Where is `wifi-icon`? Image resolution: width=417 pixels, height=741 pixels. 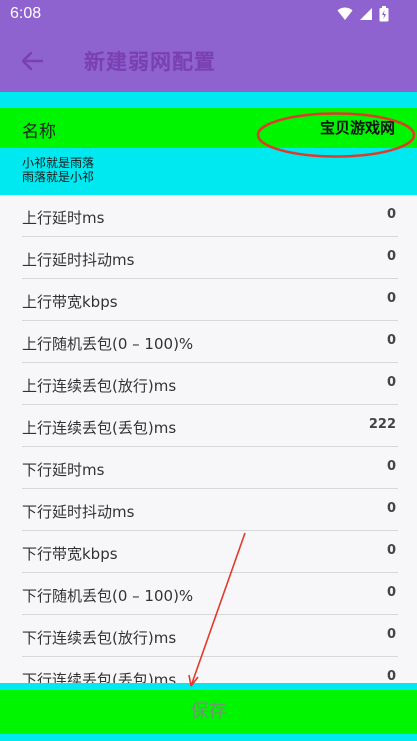
wifi-icon is located at coordinates (345, 13).